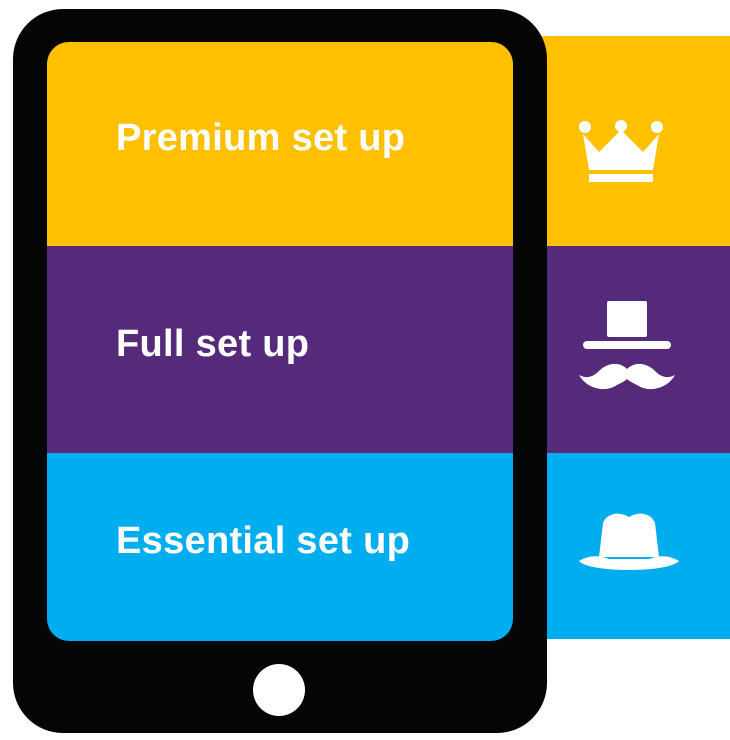 This screenshot has width=730, height=740. I want to click on home-button, so click(279, 690).